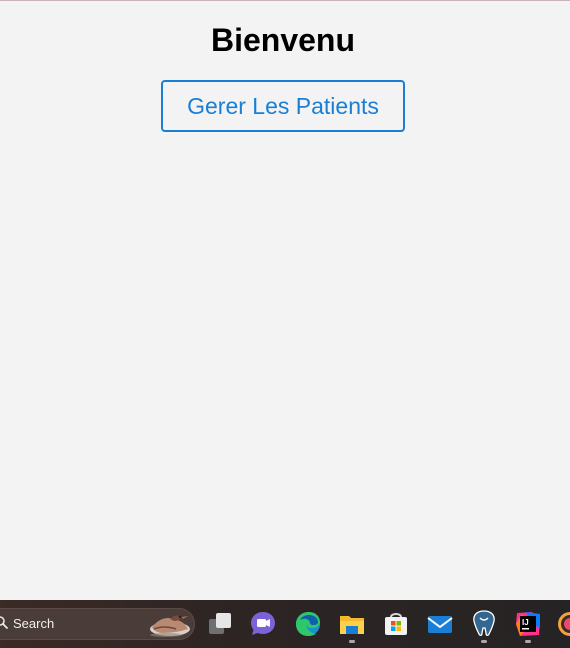  Describe the element at coordinates (352, 641) in the screenshot. I see `running-indicator-file-explorer` at that location.